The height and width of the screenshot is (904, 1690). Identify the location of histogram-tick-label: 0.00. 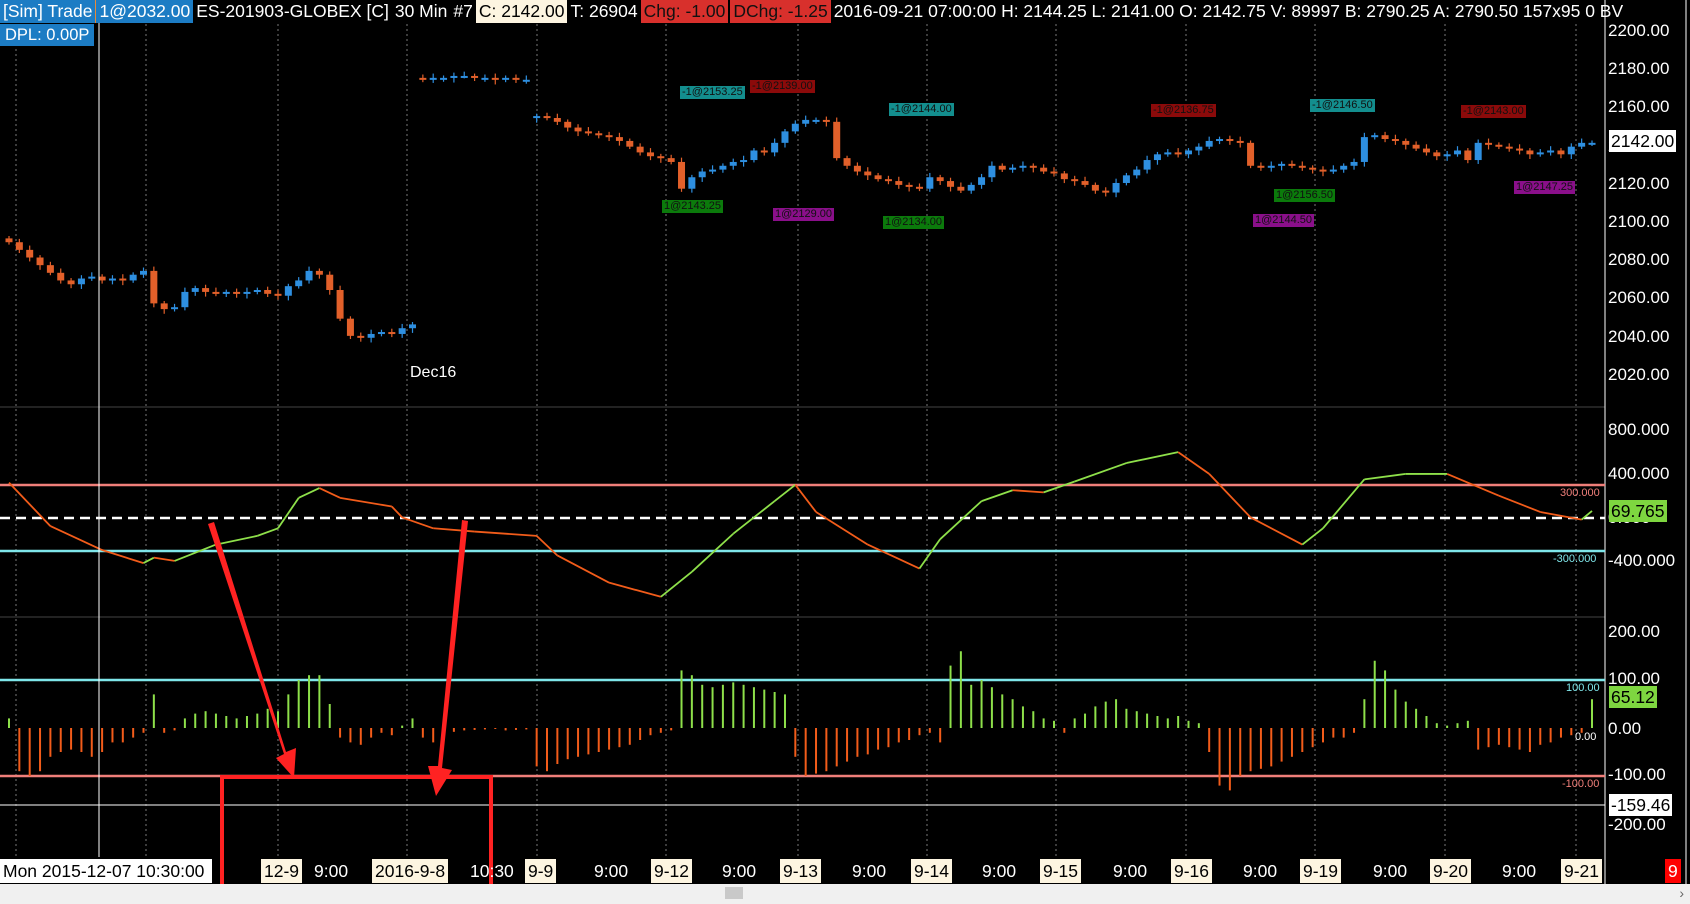
(1625, 728).